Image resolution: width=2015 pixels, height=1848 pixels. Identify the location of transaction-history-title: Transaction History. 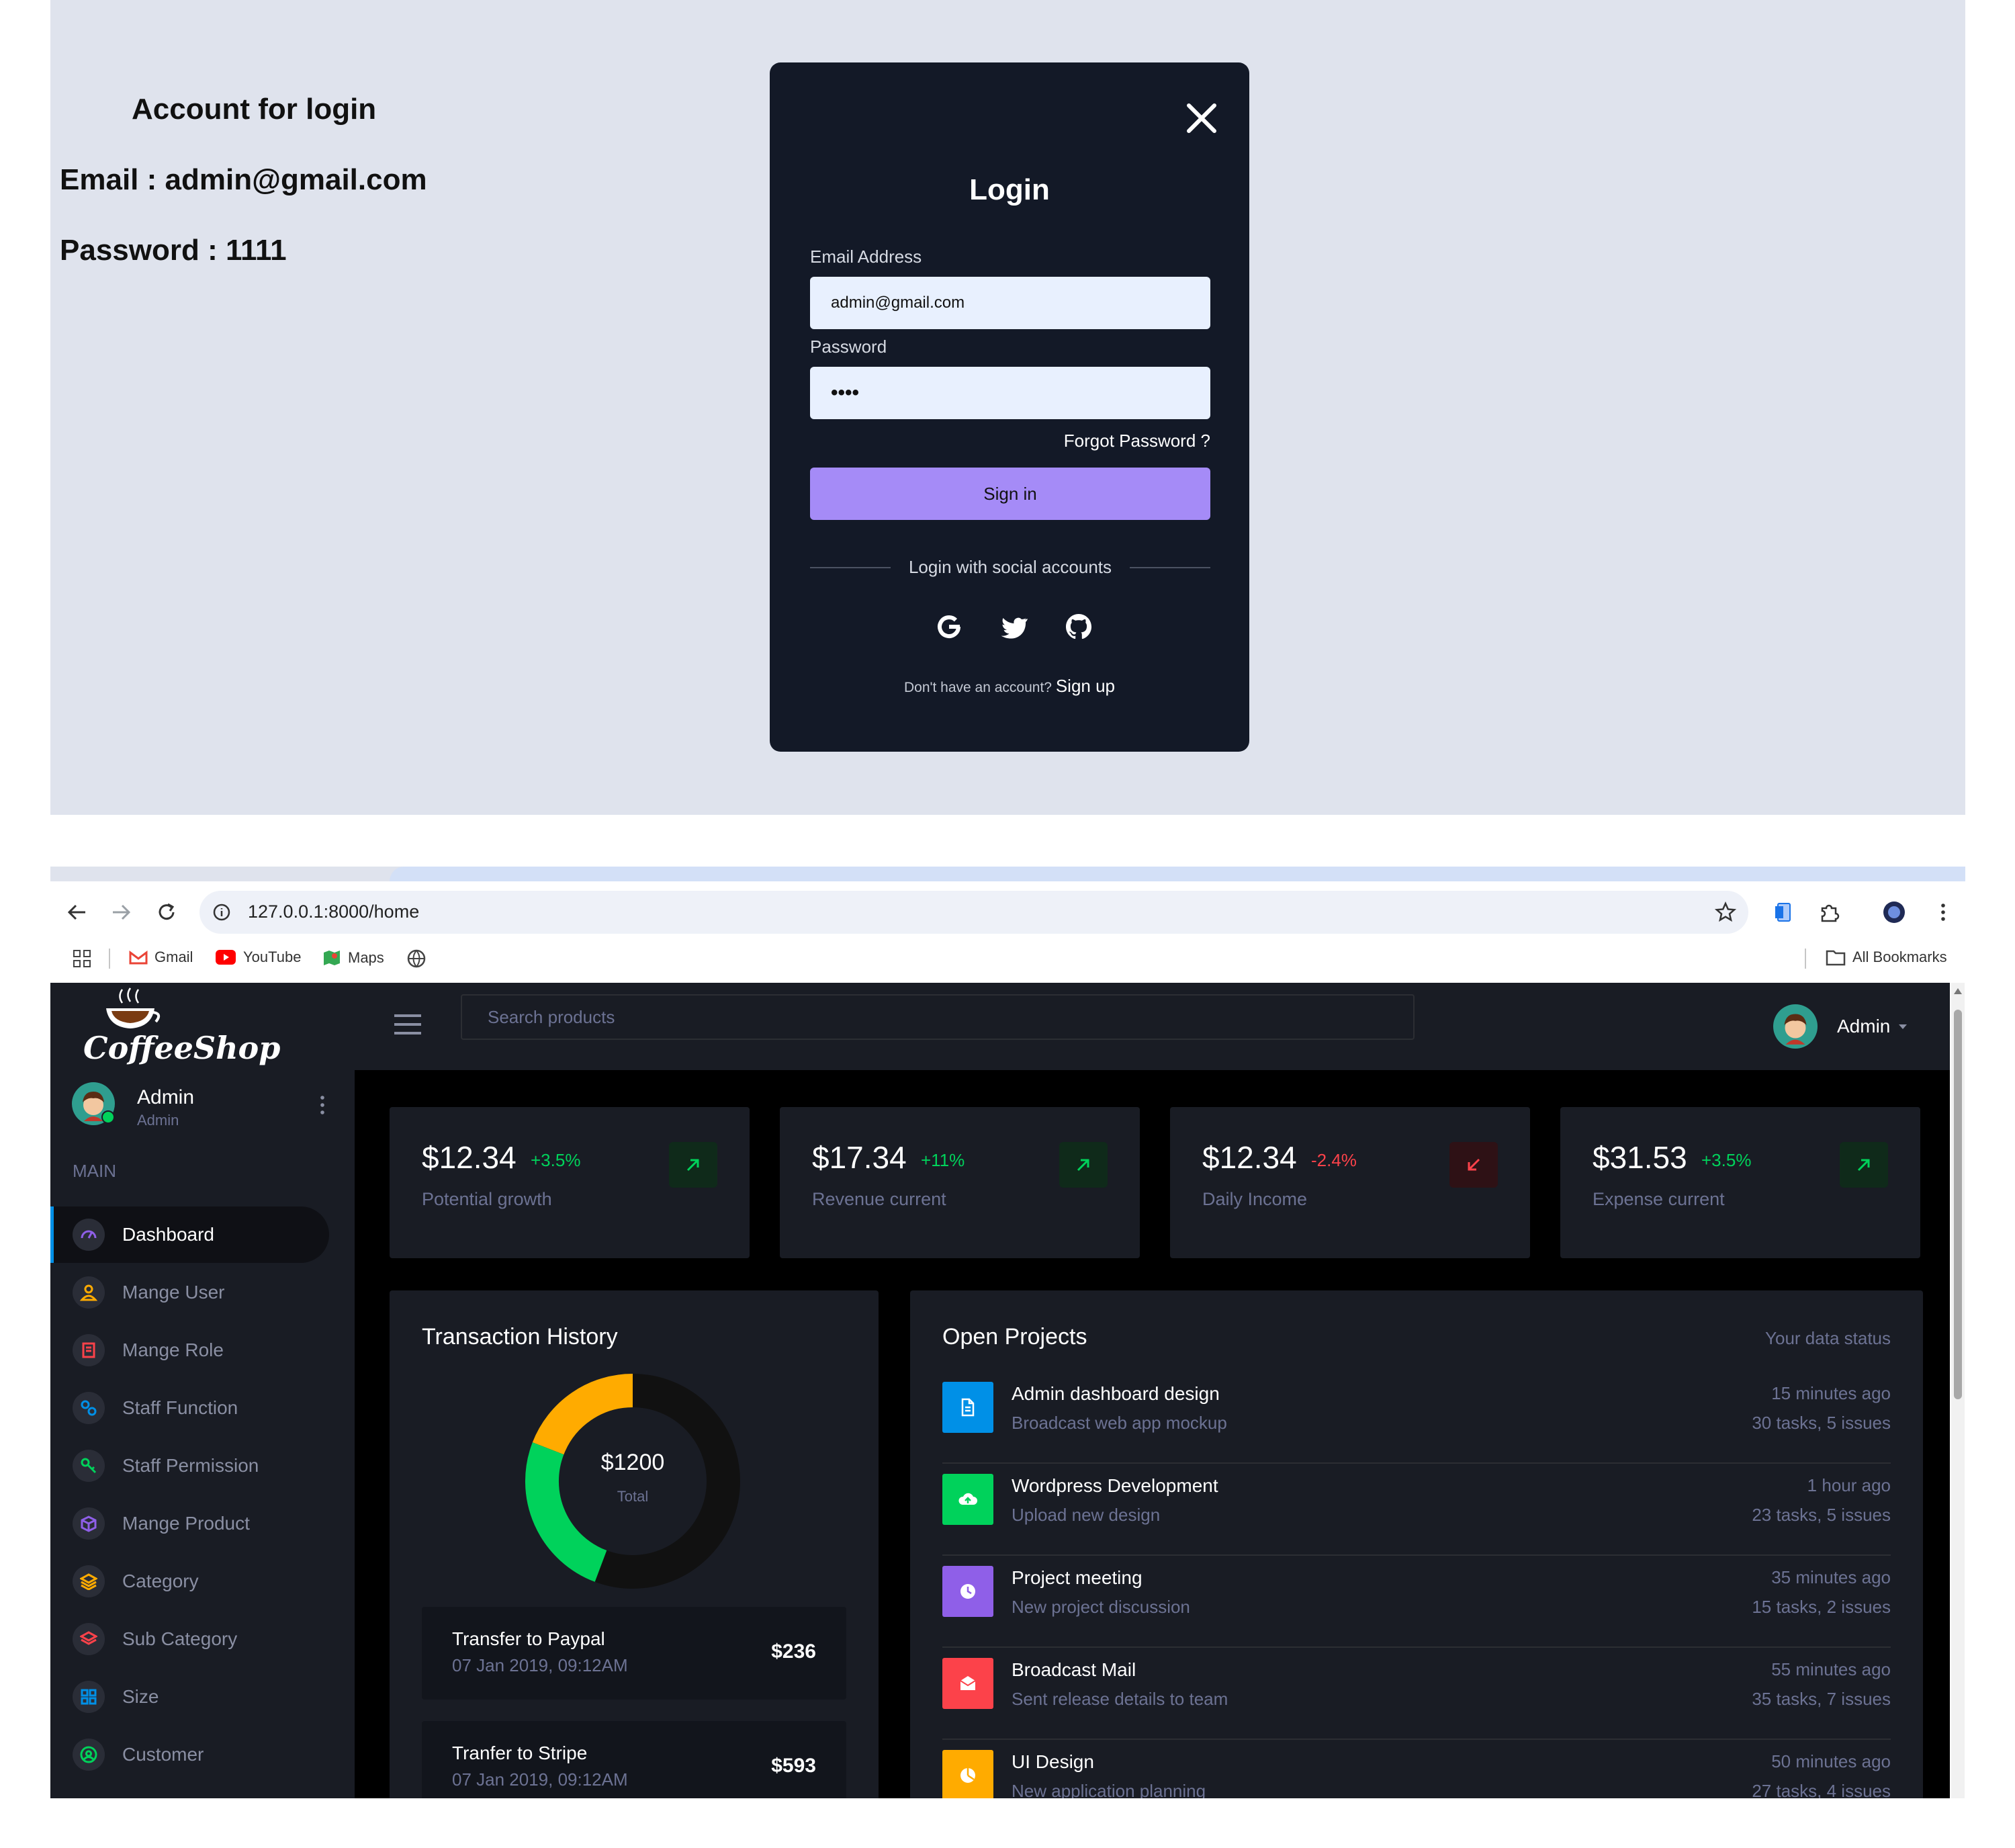
(520, 1337).